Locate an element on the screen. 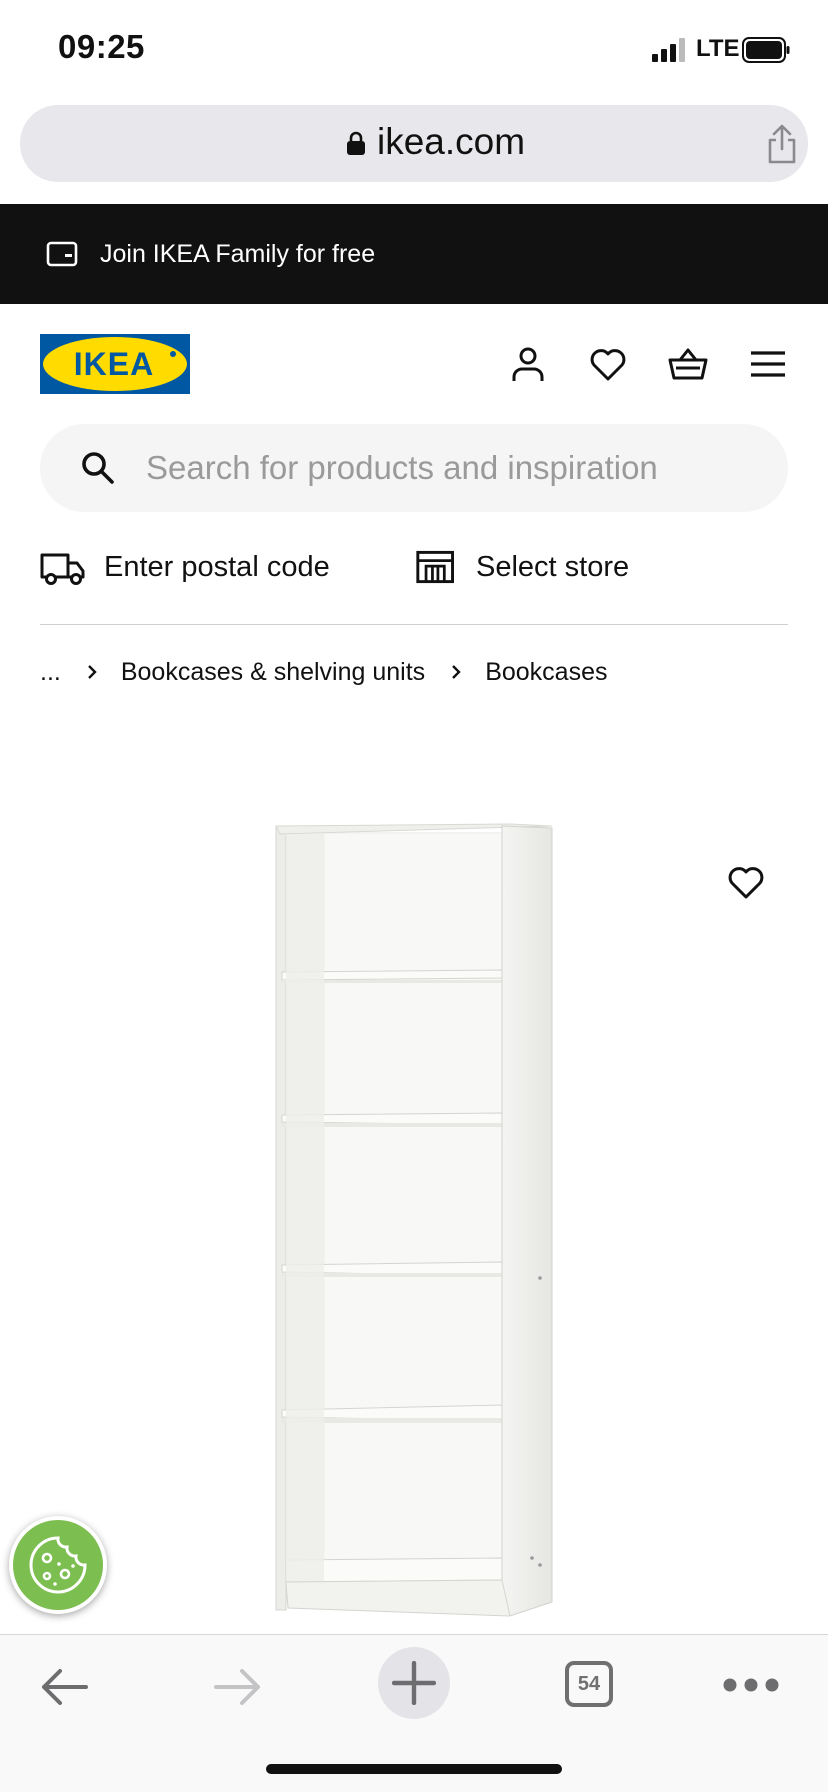 The width and height of the screenshot is (828, 1792). divider is located at coordinates (414, 624).